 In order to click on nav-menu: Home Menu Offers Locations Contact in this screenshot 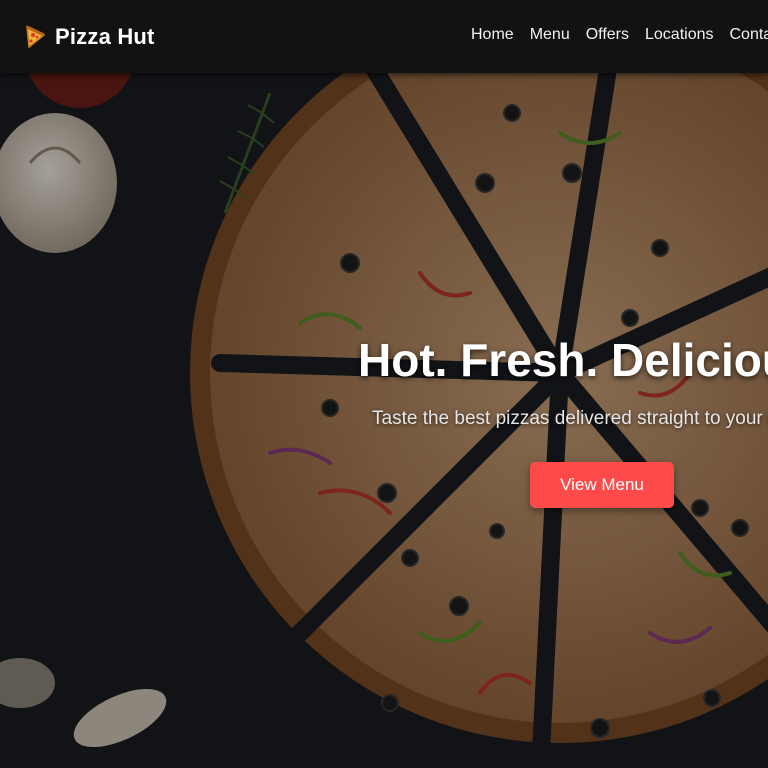, I will do `click(619, 35)`.